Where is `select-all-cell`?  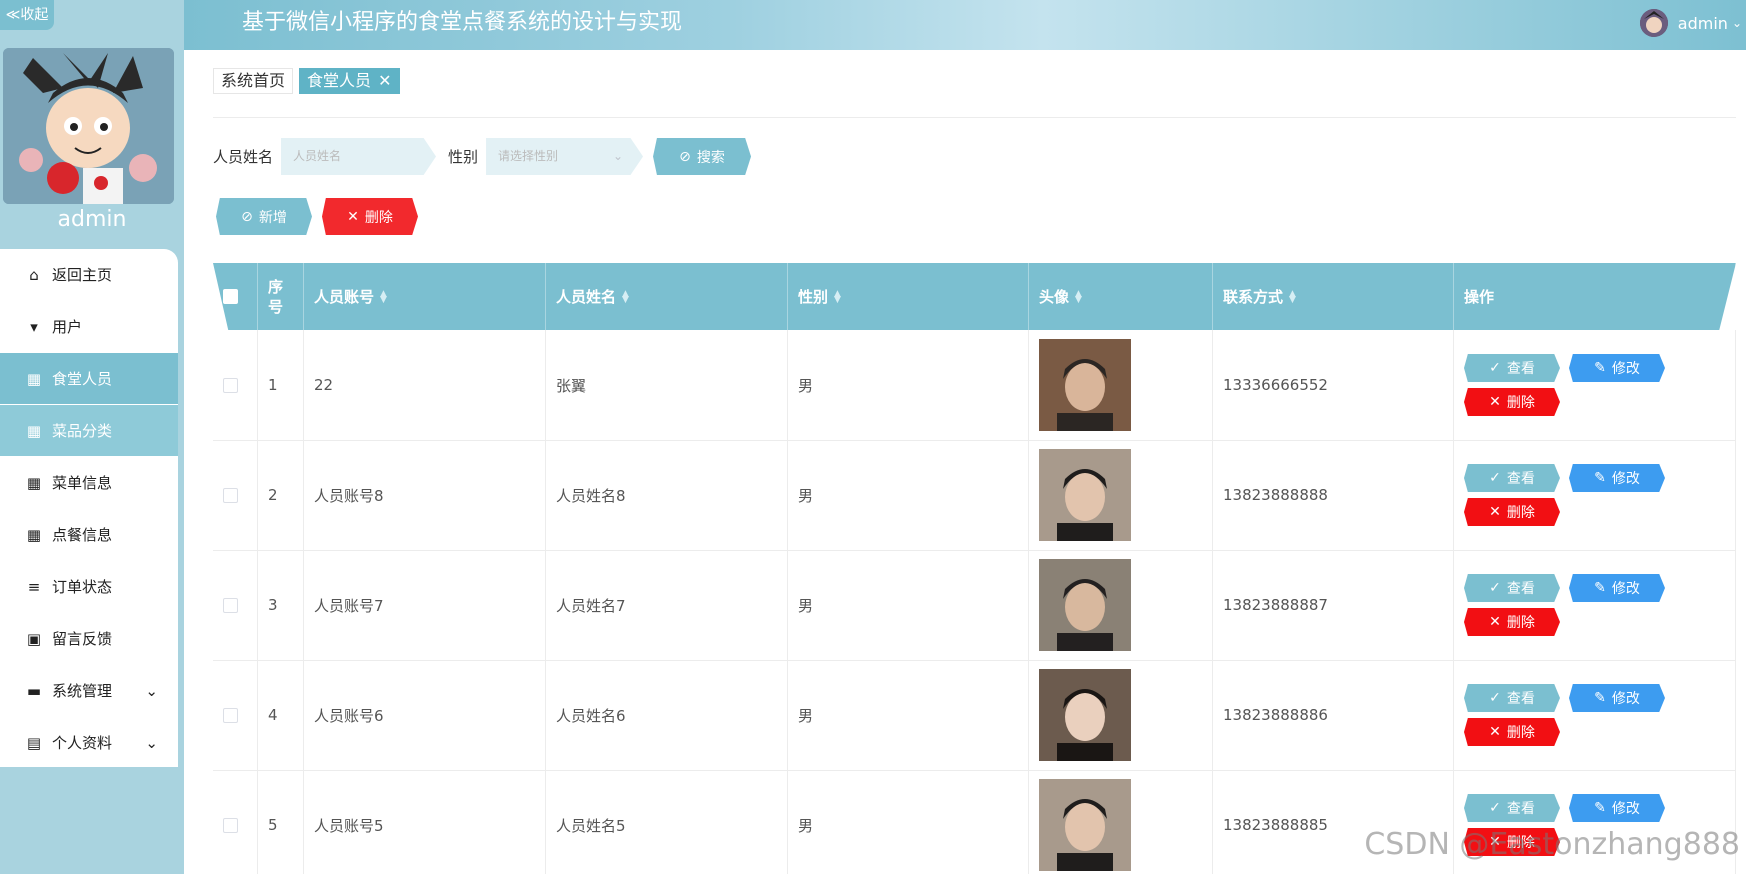
select-all-cell is located at coordinates (235, 296).